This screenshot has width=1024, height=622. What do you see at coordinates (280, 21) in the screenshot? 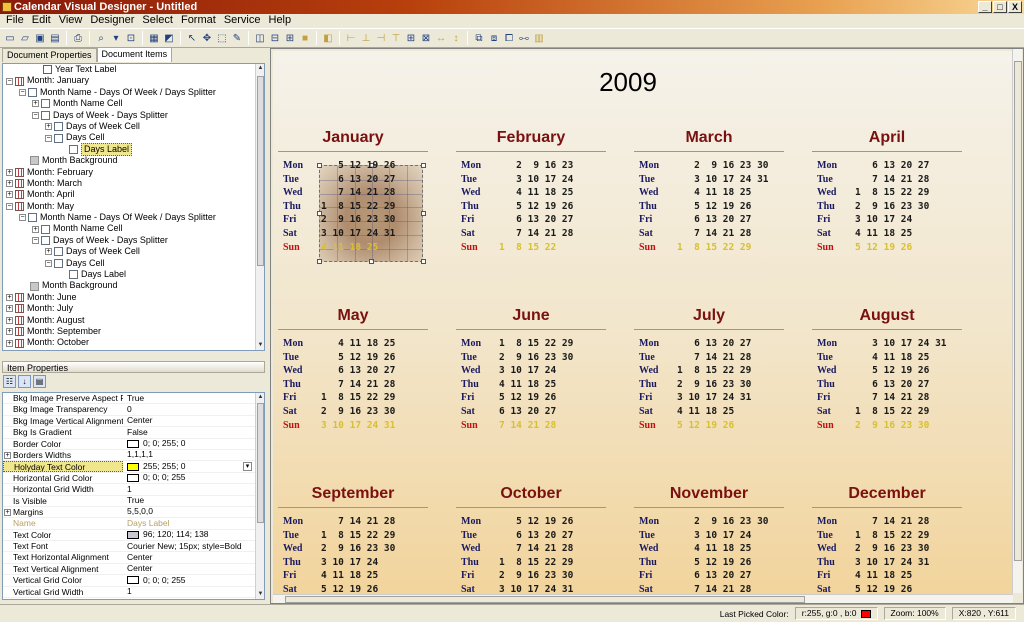
I see `menu-help: Help` at bounding box center [280, 21].